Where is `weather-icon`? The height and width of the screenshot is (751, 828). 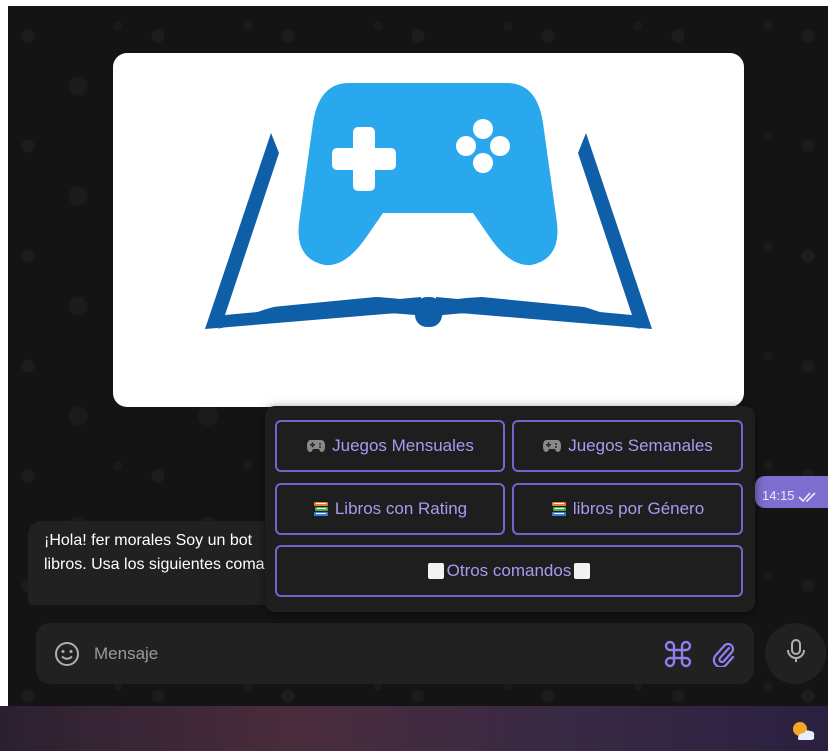 weather-icon is located at coordinates (803, 733).